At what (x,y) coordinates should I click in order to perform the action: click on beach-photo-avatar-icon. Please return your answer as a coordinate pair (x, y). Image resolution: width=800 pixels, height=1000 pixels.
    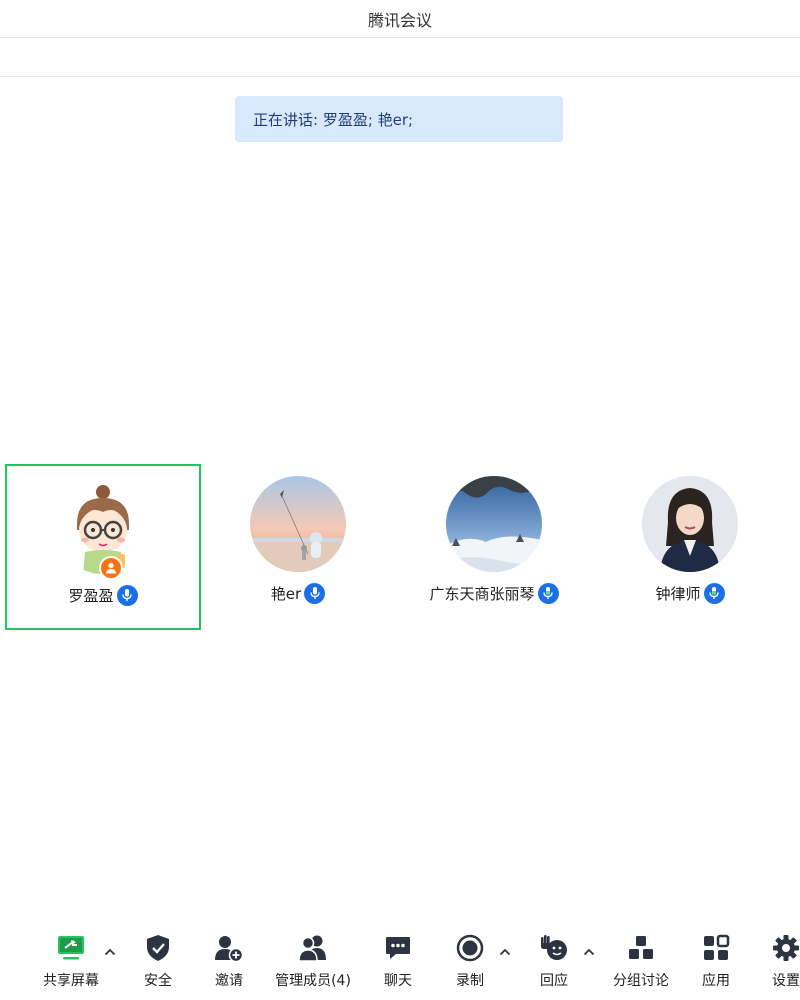
    Looking at the image, I should click on (298, 524).